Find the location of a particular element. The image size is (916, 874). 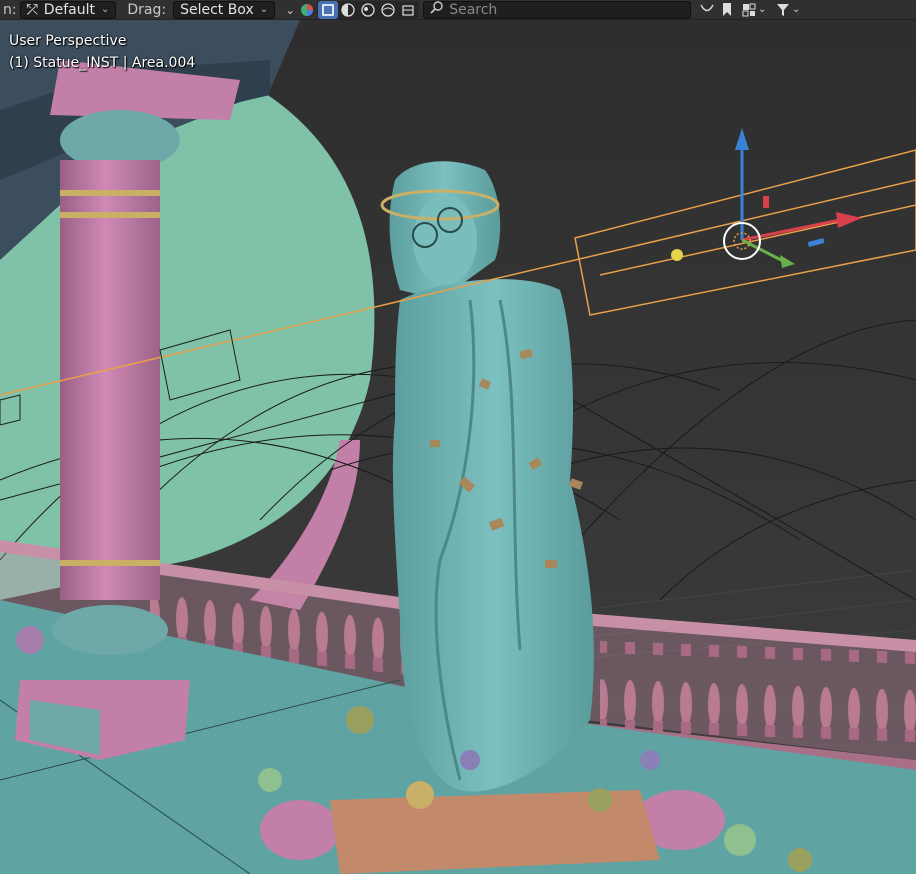

drag-label: Drag: is located at coordinates (147, 9).